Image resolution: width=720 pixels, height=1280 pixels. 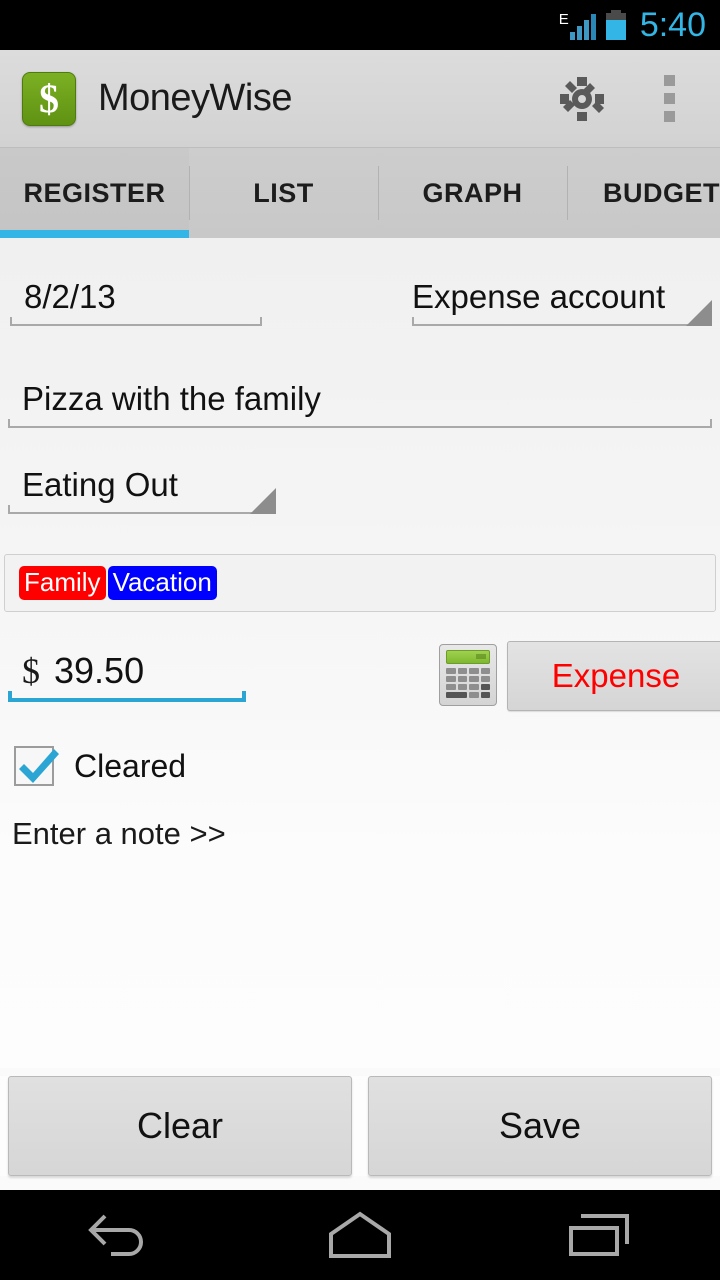 I want to click on status-bar-clock: 5:40, so click(x=672, y=25).